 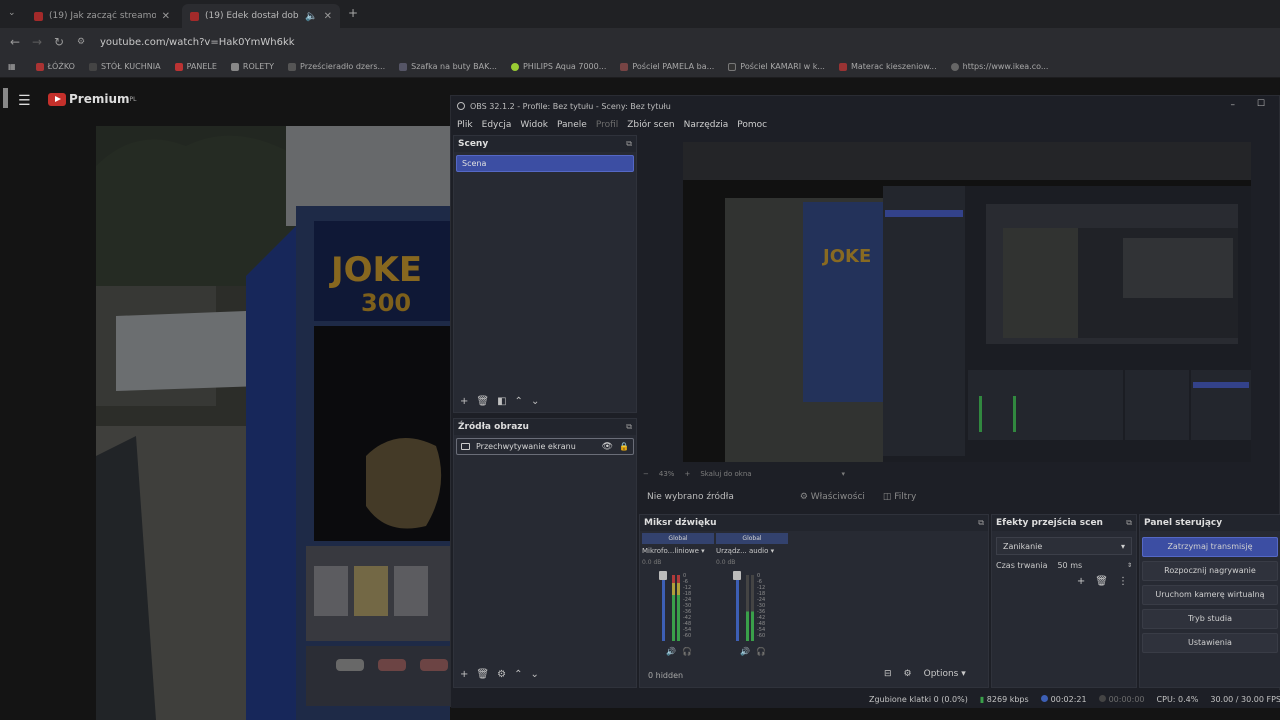 I want to click on duration-row: Czas trwania 50 ms ⇕, so click(x=1064, y=565).